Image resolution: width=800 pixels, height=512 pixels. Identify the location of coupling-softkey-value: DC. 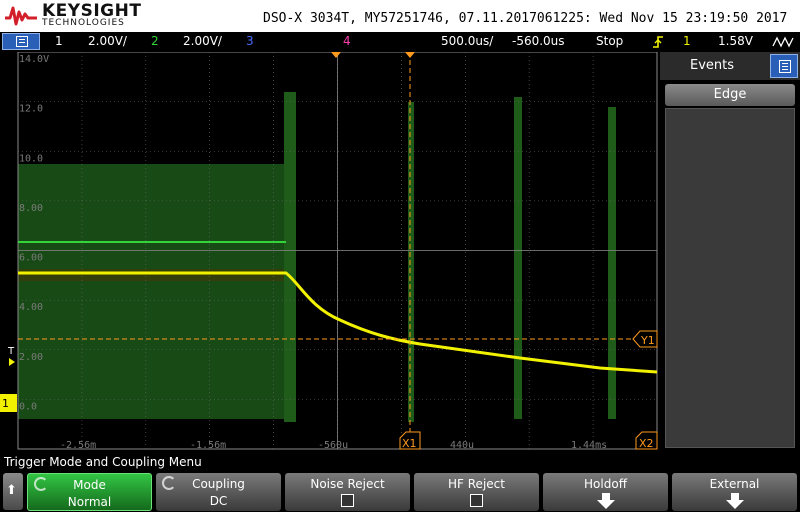
(218, 501).